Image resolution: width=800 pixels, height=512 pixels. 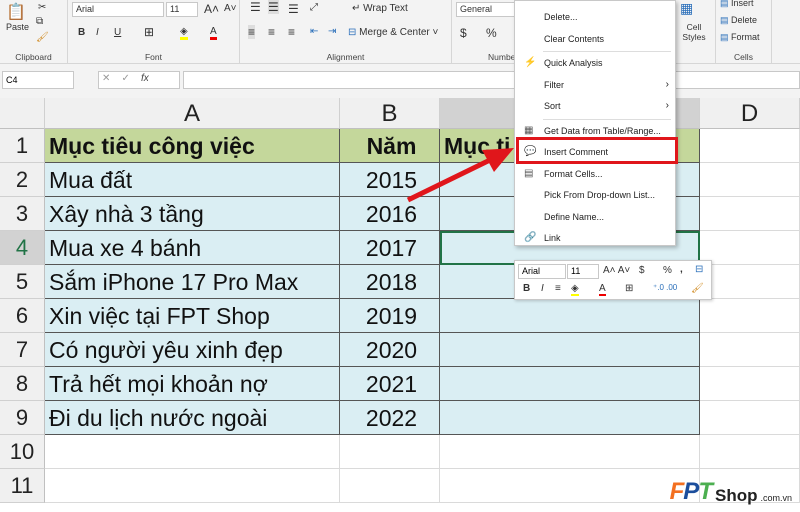 I want to click on menu-item-clear-contents: Clear Contents, so click(x=595, y=39).